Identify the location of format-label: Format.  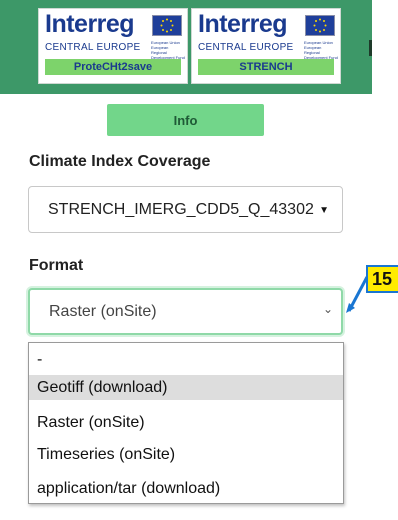
(56, 265).